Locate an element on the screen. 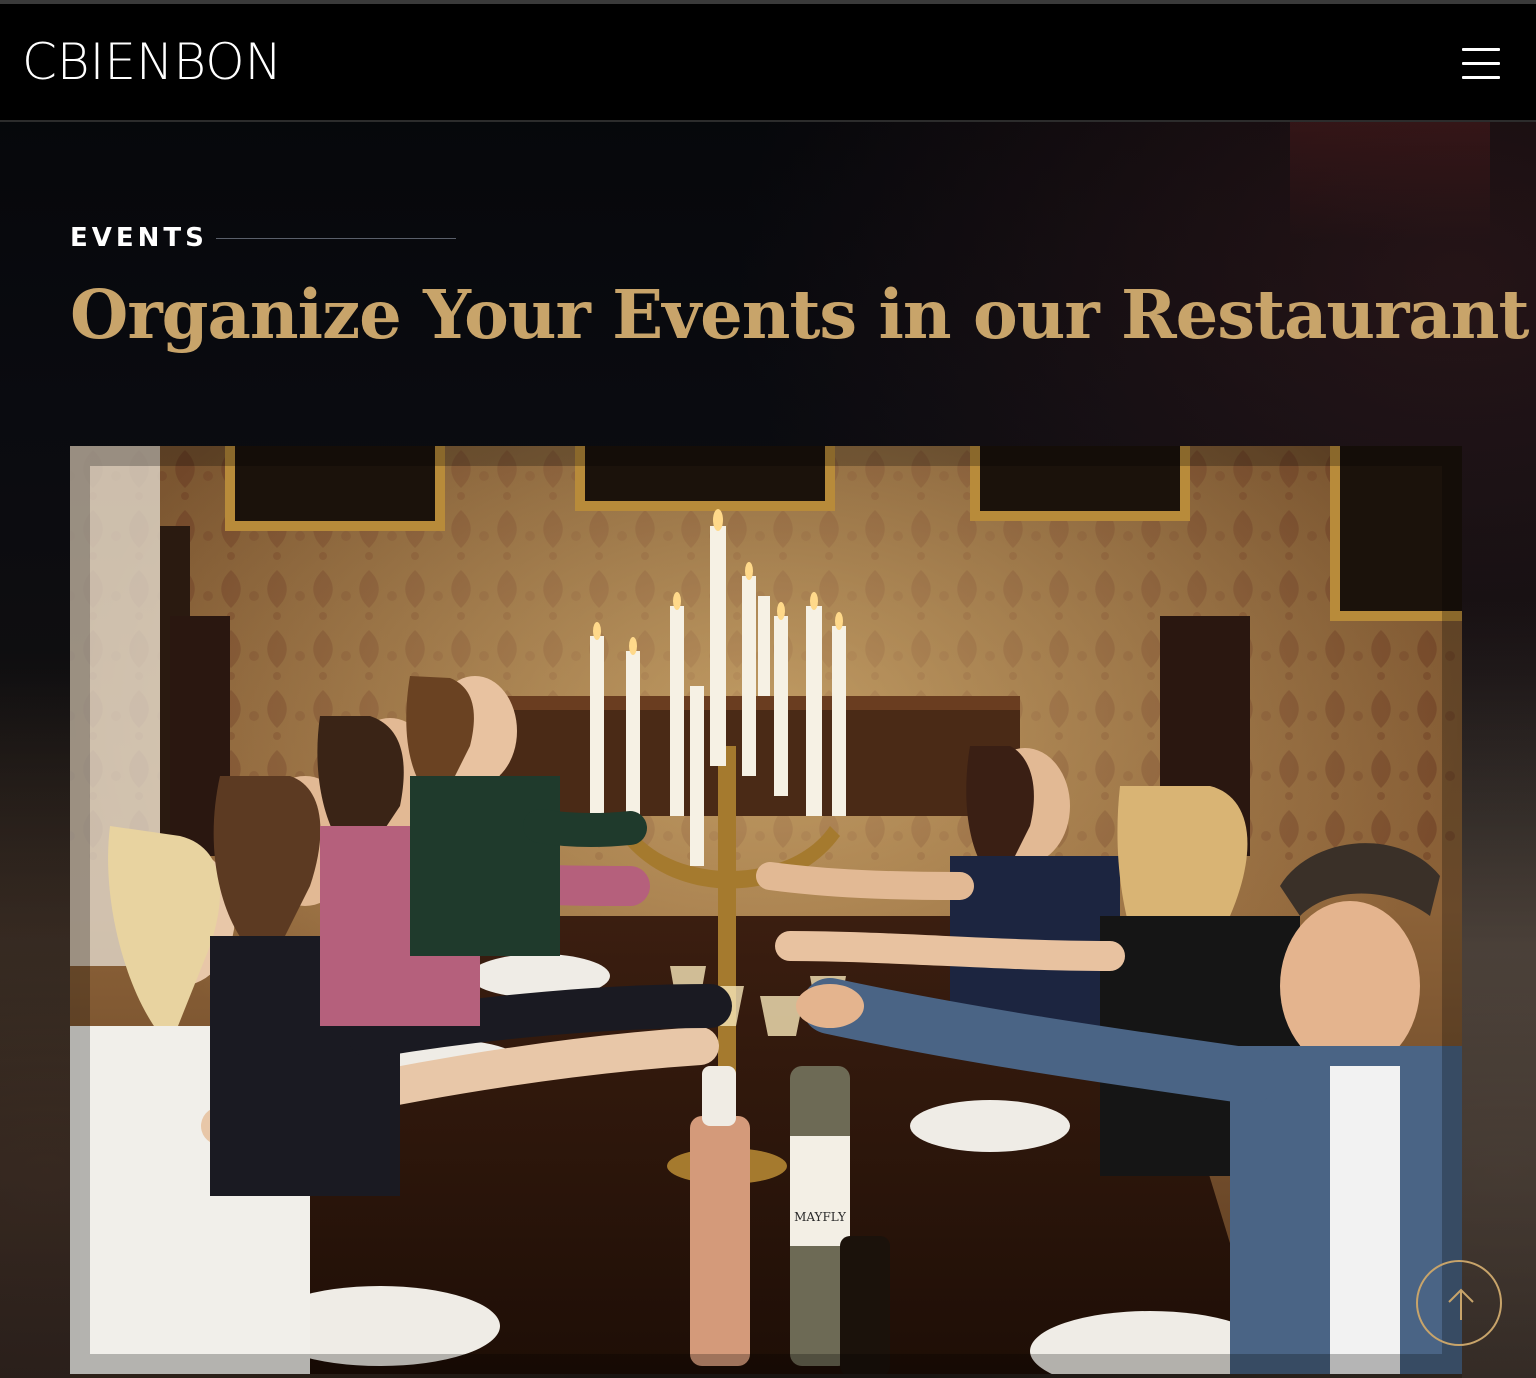 The height and width of the screenshot is (1378, 1536). scroll-to-top-button is located at coordinates (1459, 1303).